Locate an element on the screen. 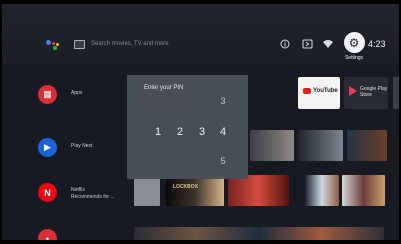 The height and width of the screenshot is (244, 401). pin-digit: 3 is located at coordinates (202, 132).